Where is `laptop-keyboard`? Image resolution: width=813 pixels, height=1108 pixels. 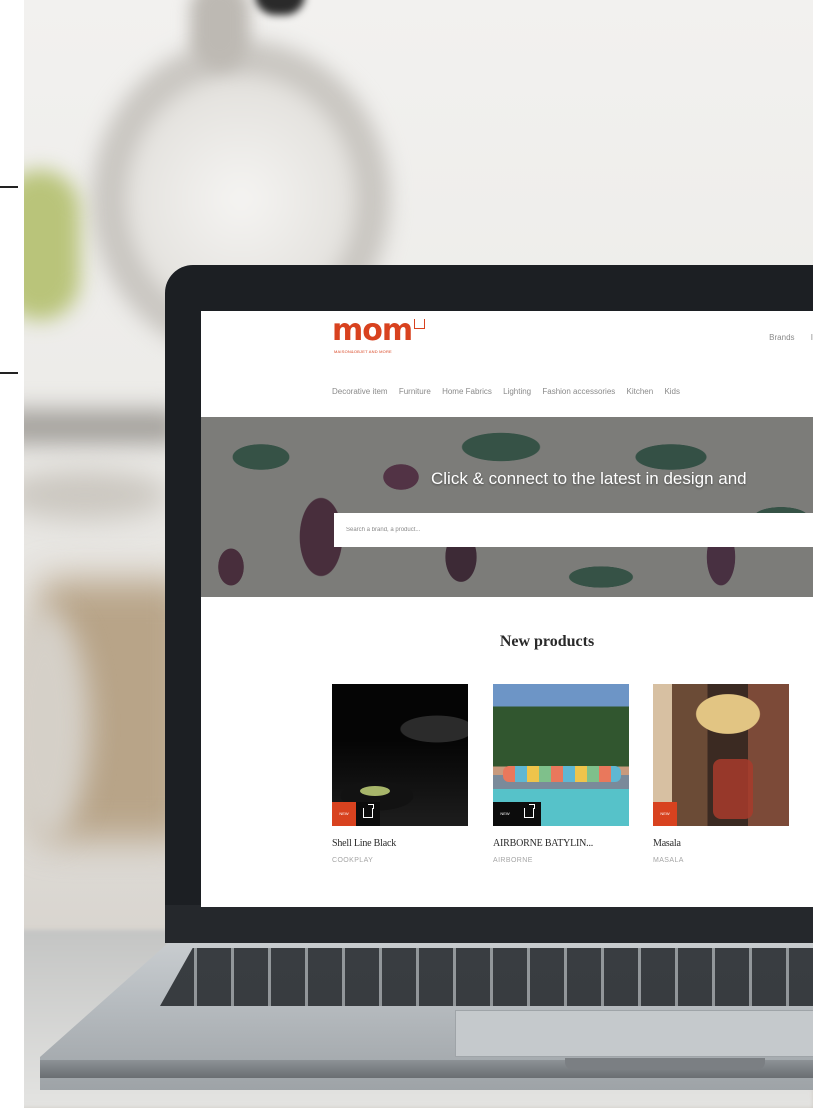 laptop-keyboard is located at coordinates (486, 977).